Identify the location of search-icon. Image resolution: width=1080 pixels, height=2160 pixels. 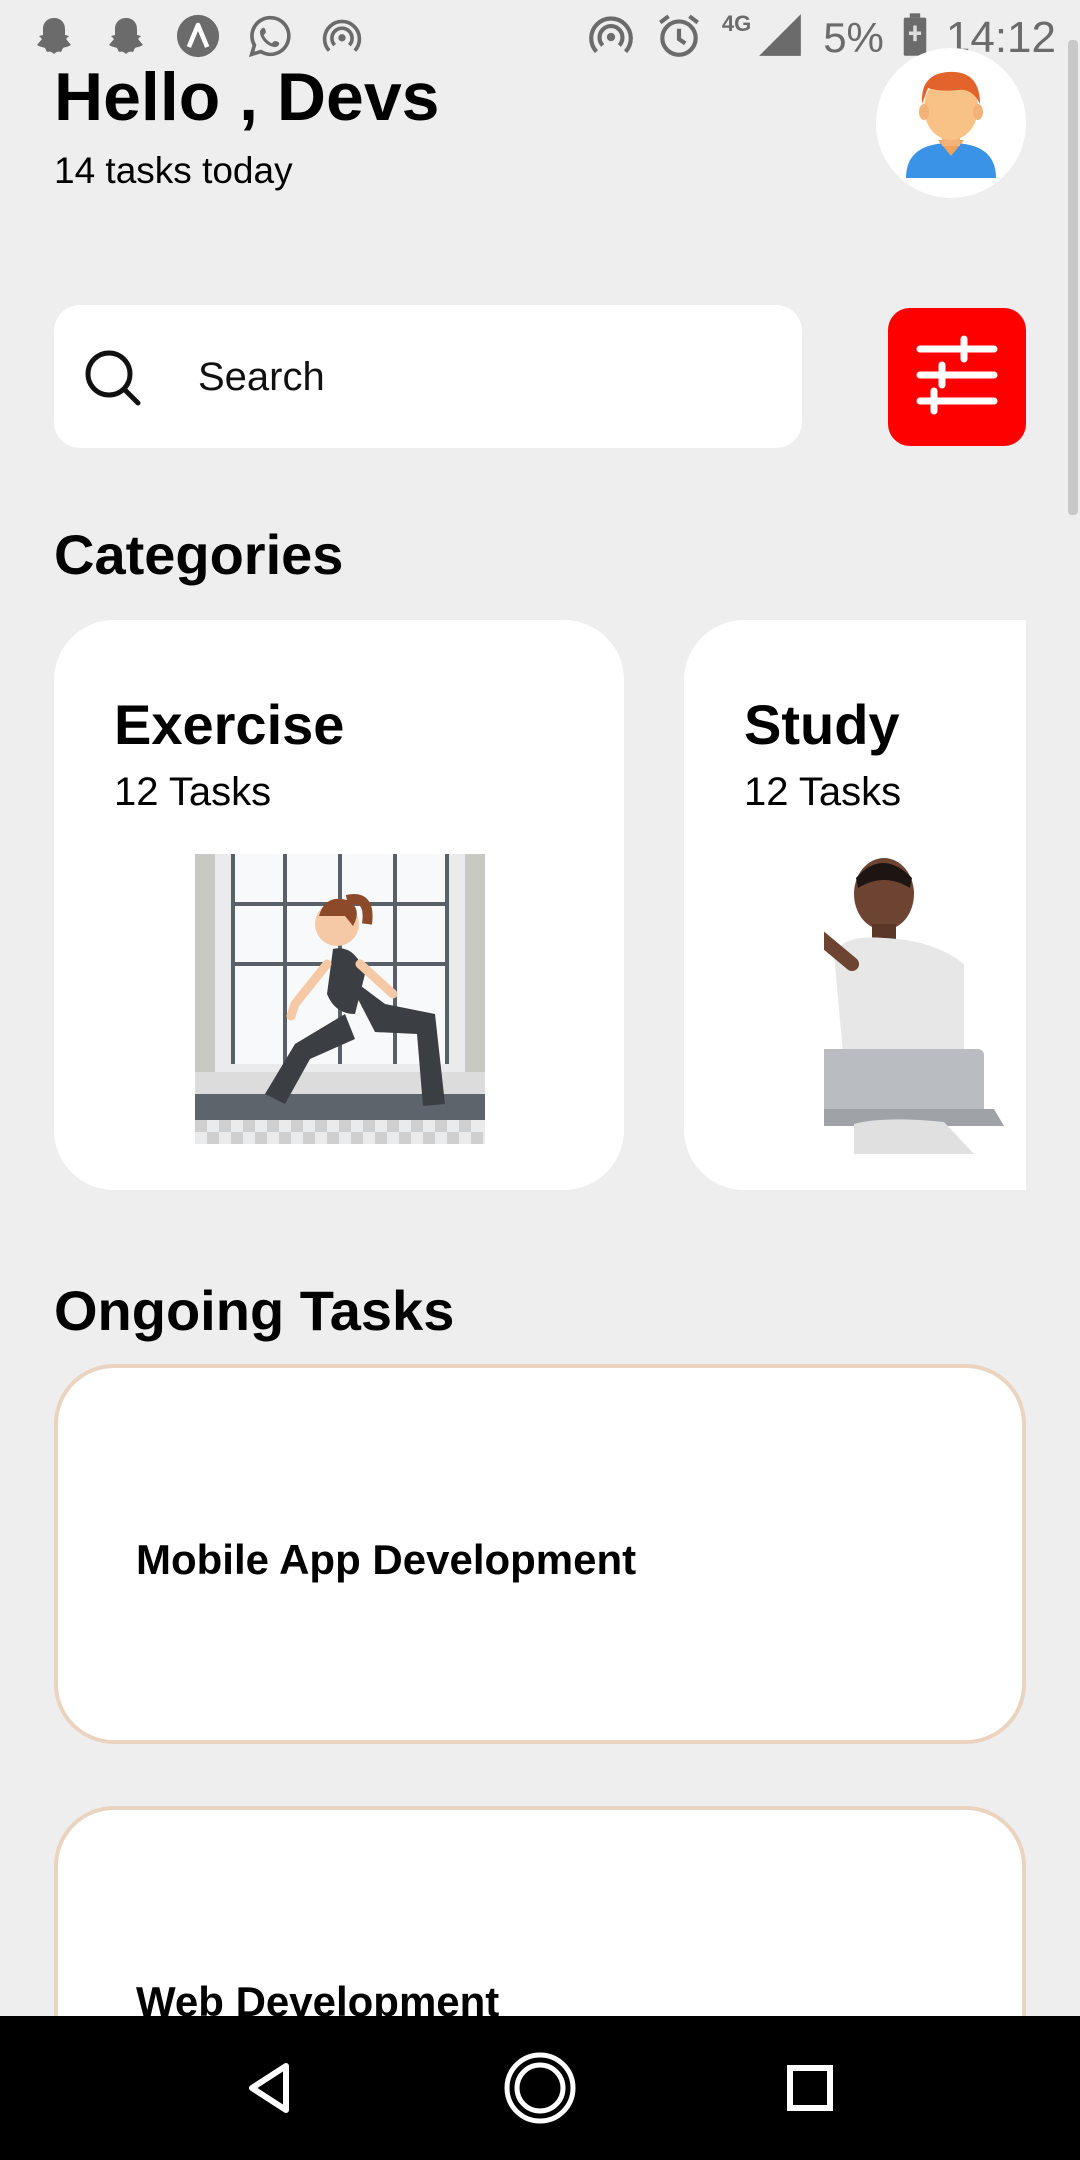
(113, 378).